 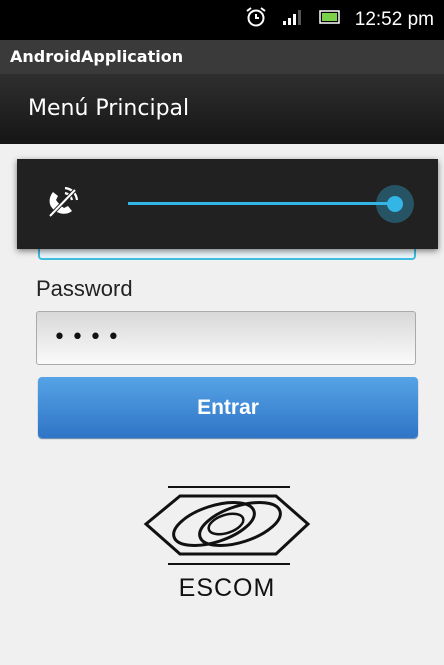 I want to click on status-bar: 12:52 pm, so click(x=222, y=20).